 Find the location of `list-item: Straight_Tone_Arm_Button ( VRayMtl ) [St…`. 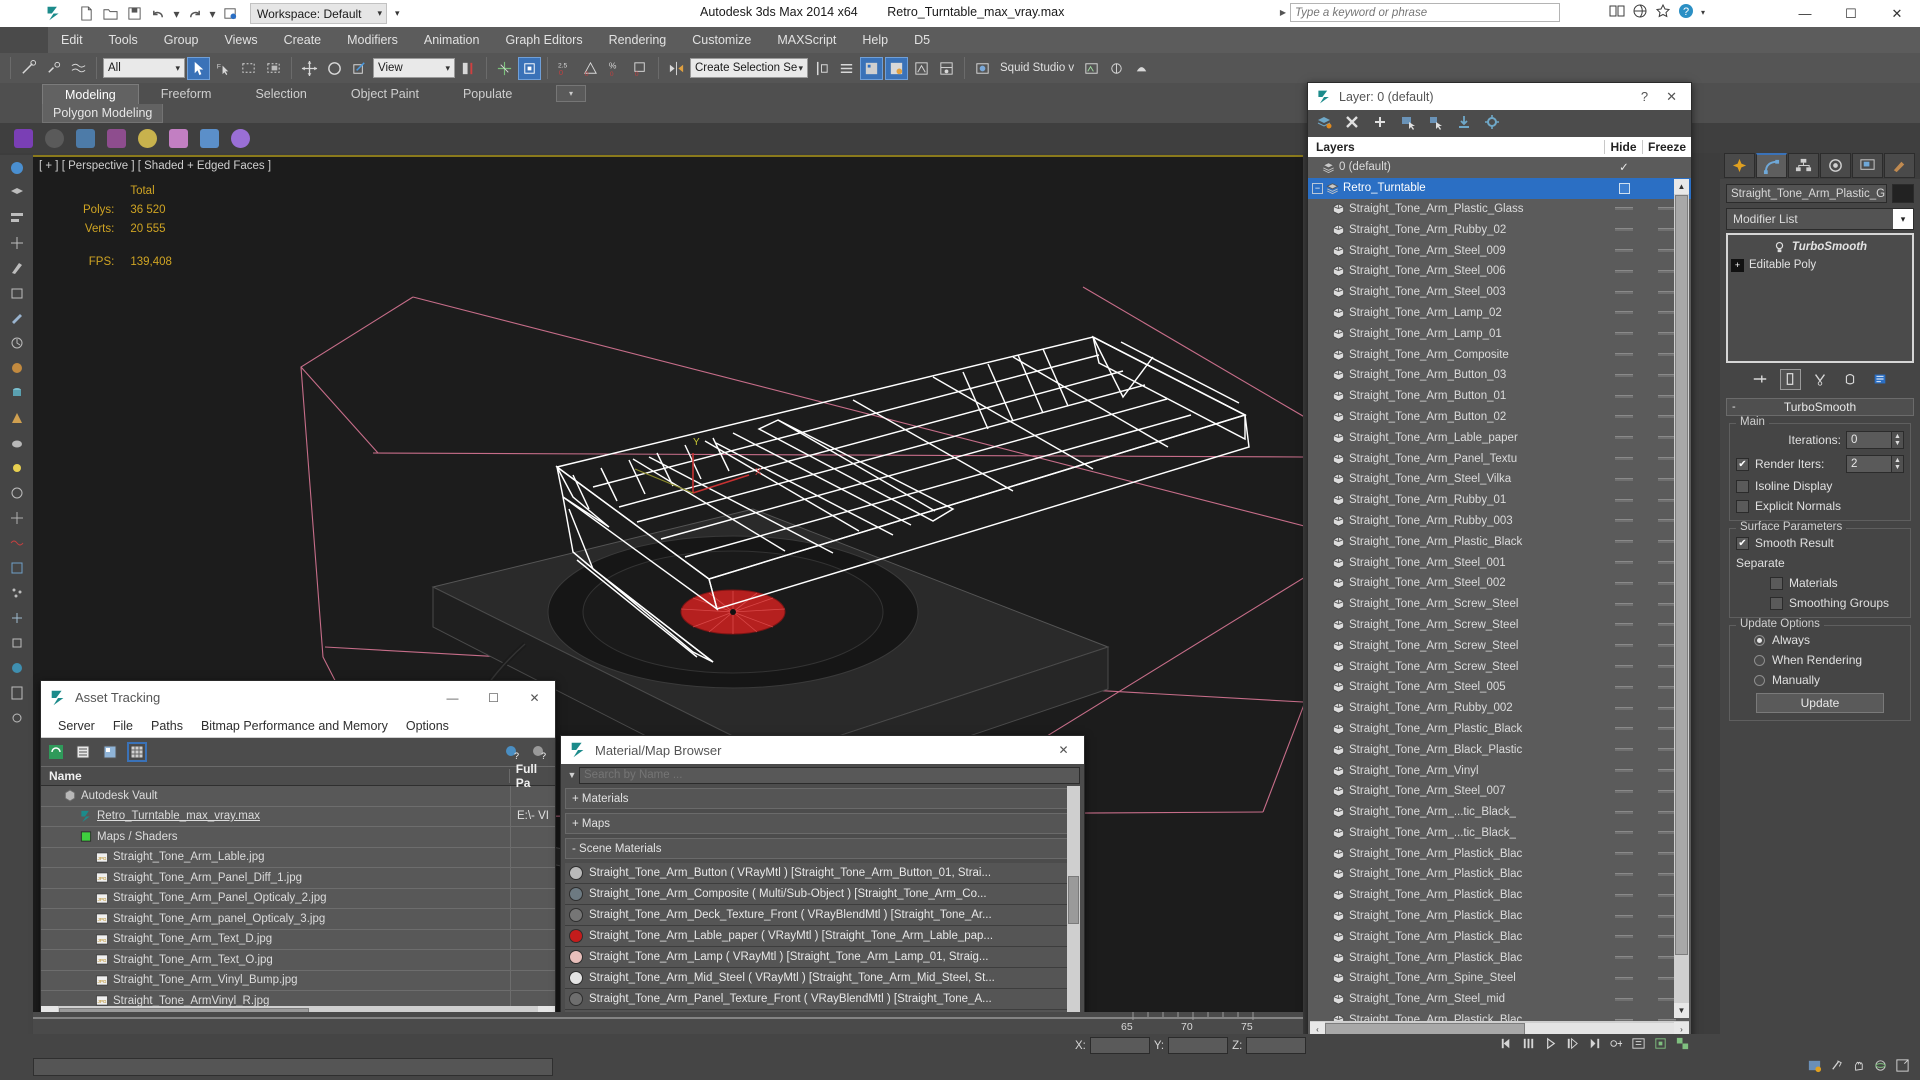

list-item: Straight_Tone_Arm_Button ( VRayMtl ) [St… is located at coordinates (822, 873).